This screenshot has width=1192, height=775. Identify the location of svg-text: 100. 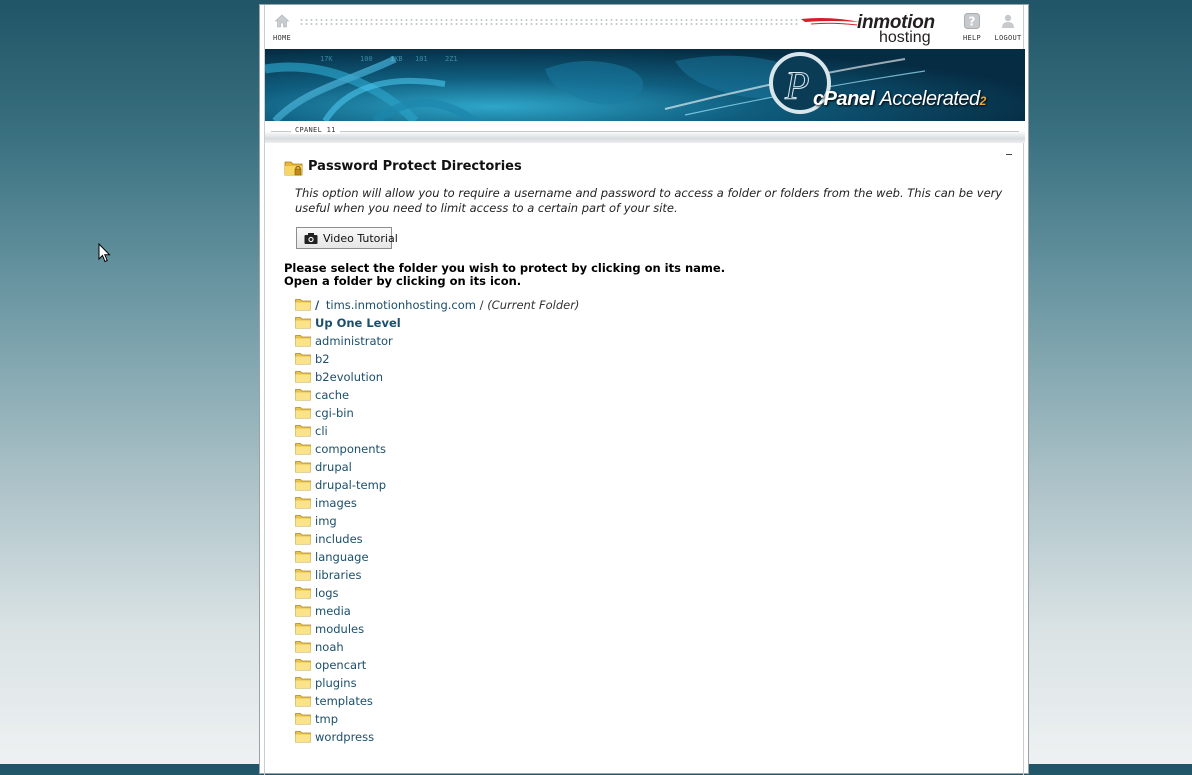
(366, 59).